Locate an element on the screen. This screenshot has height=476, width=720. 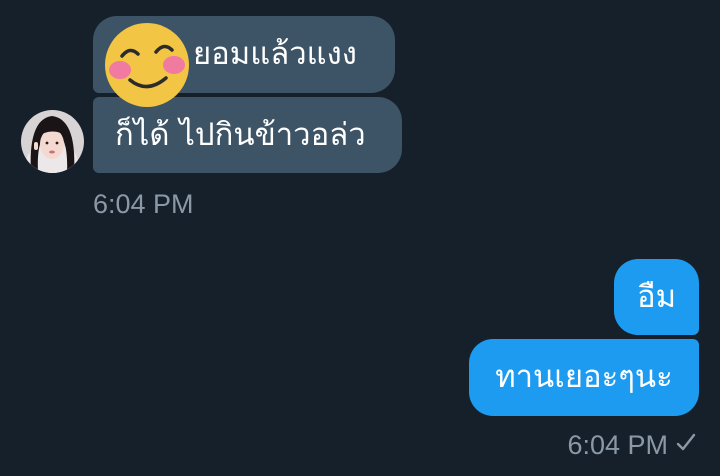
sent-timestamp: 6:04 PM is located at coordinates (617, 445).